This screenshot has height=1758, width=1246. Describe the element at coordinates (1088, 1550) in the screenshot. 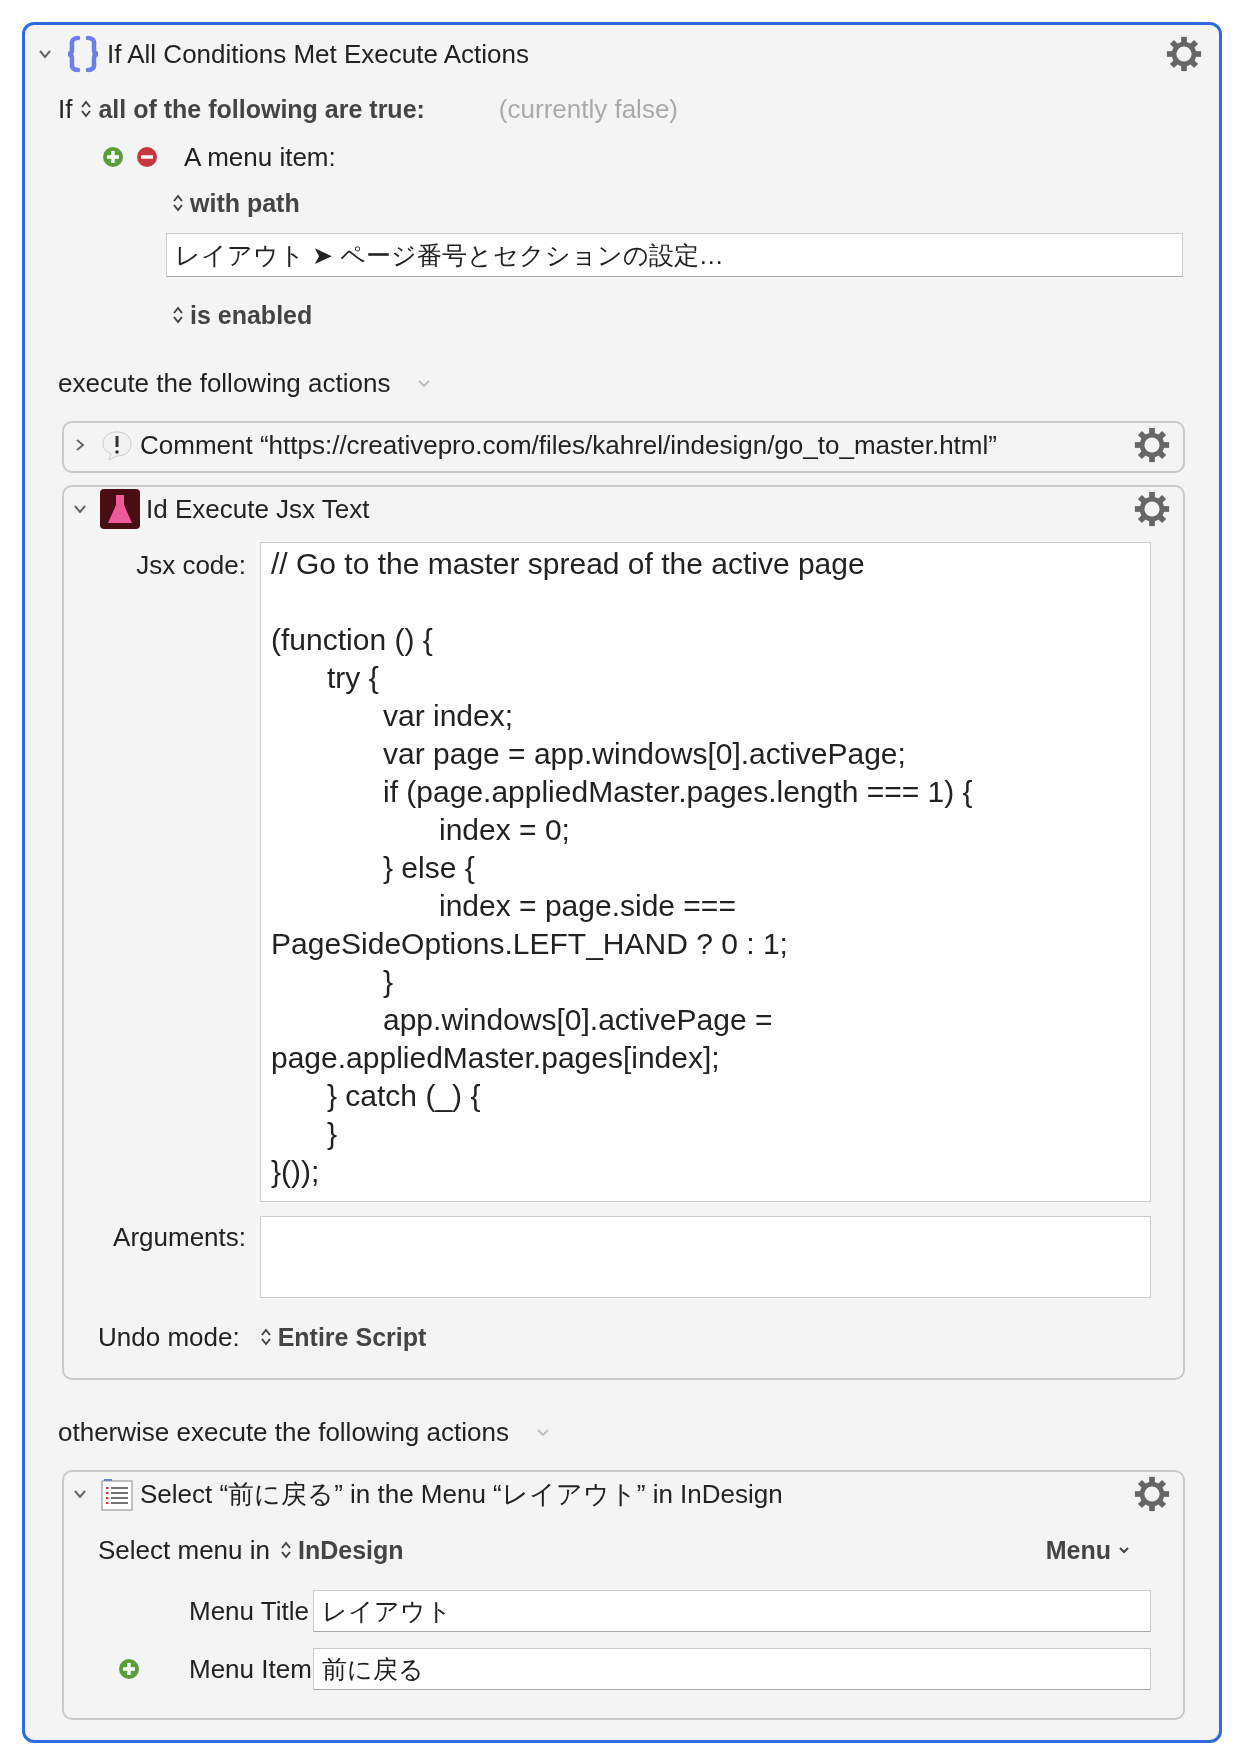

I see `menu-button: Menu` at that location.